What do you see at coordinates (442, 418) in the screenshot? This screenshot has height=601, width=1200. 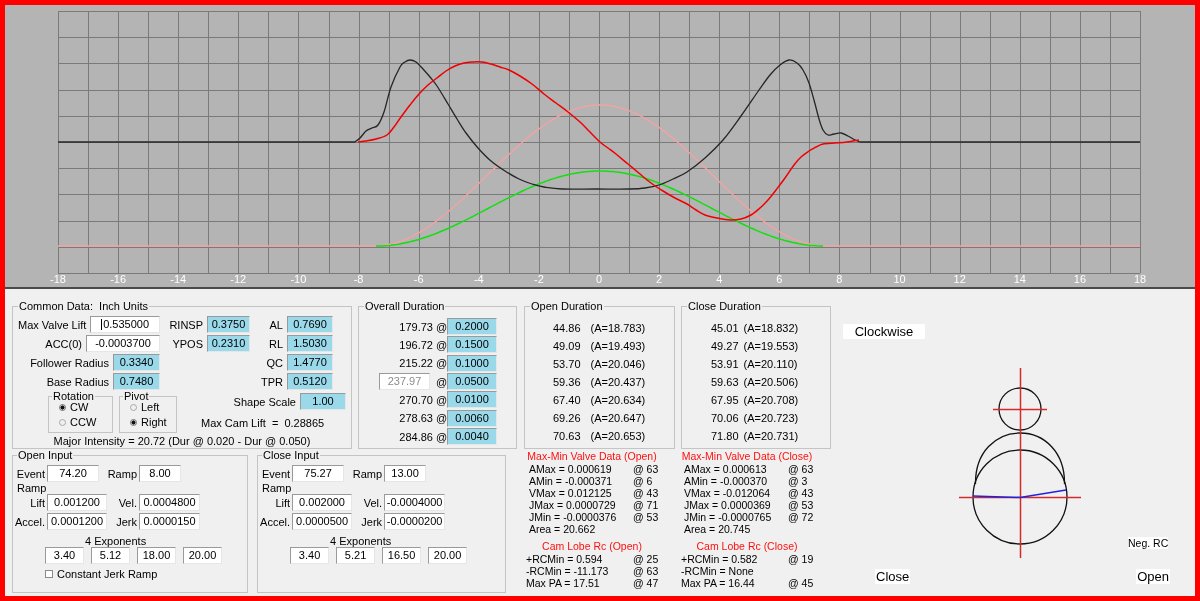 I see `at-sign: @` at bounding box center [442, 418].